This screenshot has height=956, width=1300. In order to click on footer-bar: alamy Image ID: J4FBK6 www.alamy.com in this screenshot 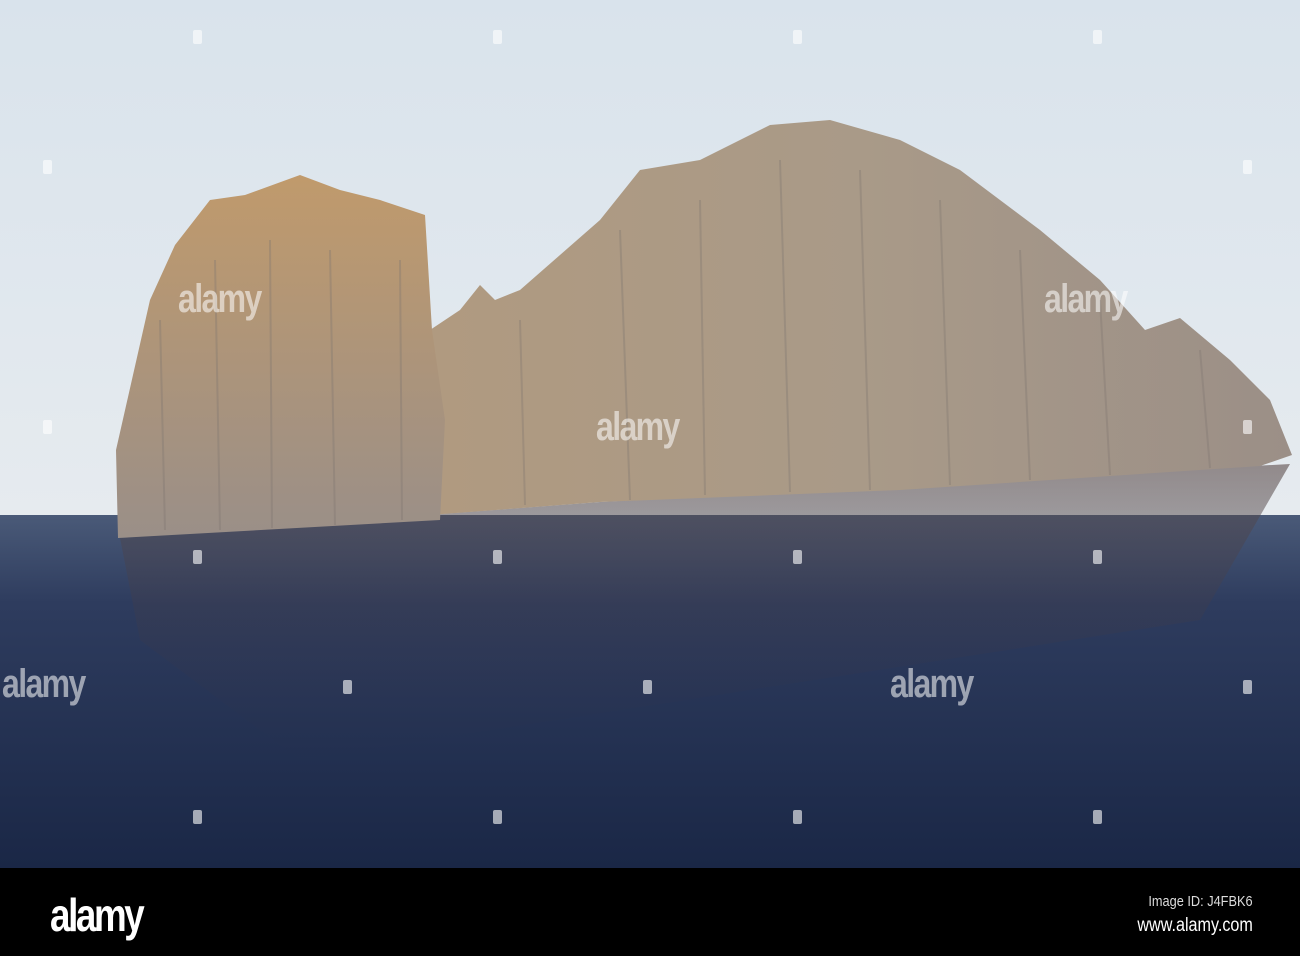, I will do `click(650, 912)`.